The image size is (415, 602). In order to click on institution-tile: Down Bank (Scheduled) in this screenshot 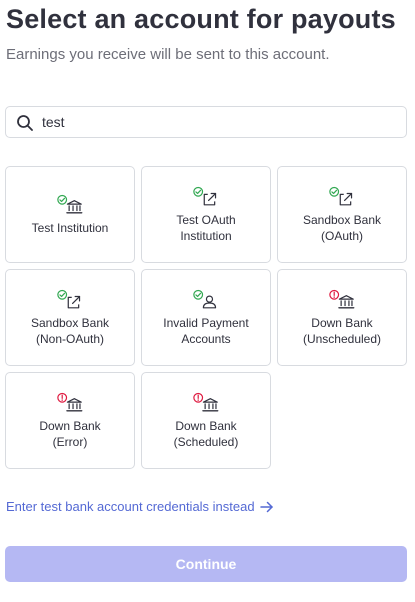, I will do `click(206, 420)`.